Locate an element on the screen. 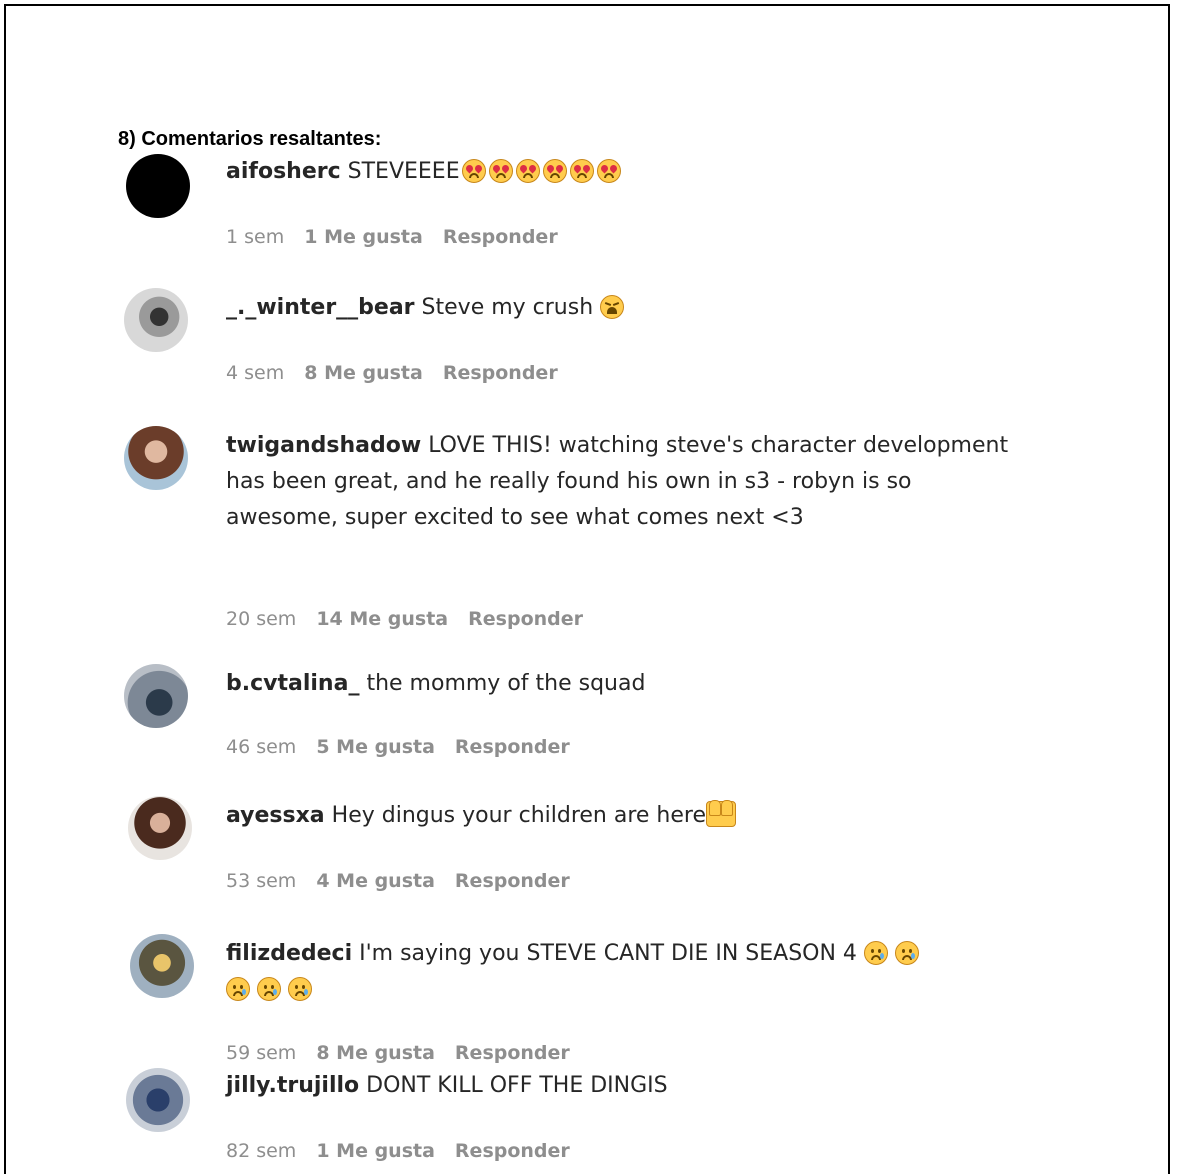 The width and height of the screenshot is (1178, 1174). likes-count: 4 Me gusta is located at coordinates (375, 881).